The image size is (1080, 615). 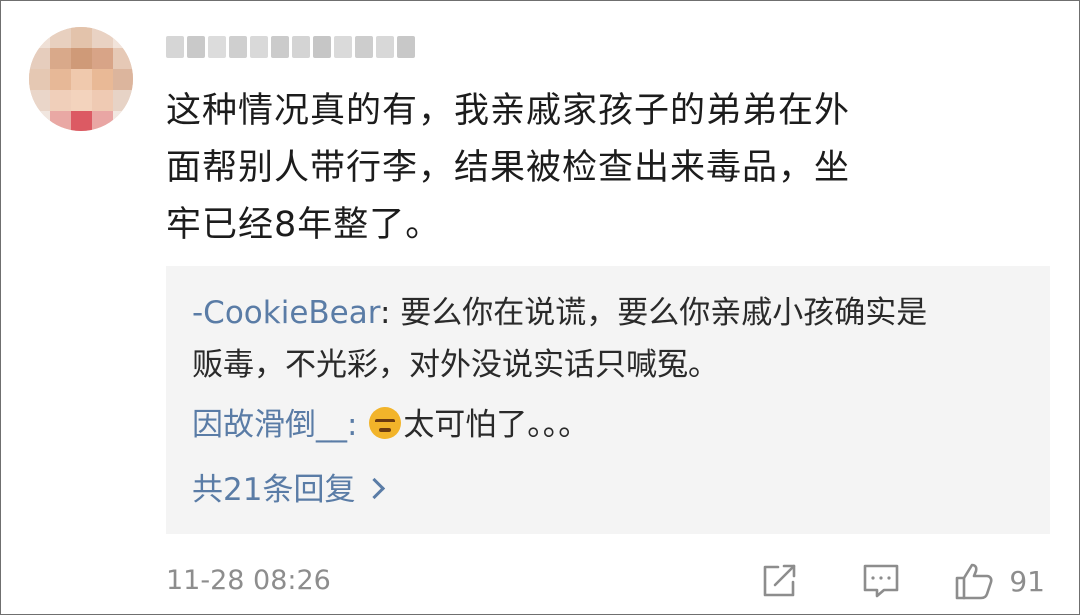 I want to click on reply-text: 太可怕了。。。, so click(x=496, y=425).